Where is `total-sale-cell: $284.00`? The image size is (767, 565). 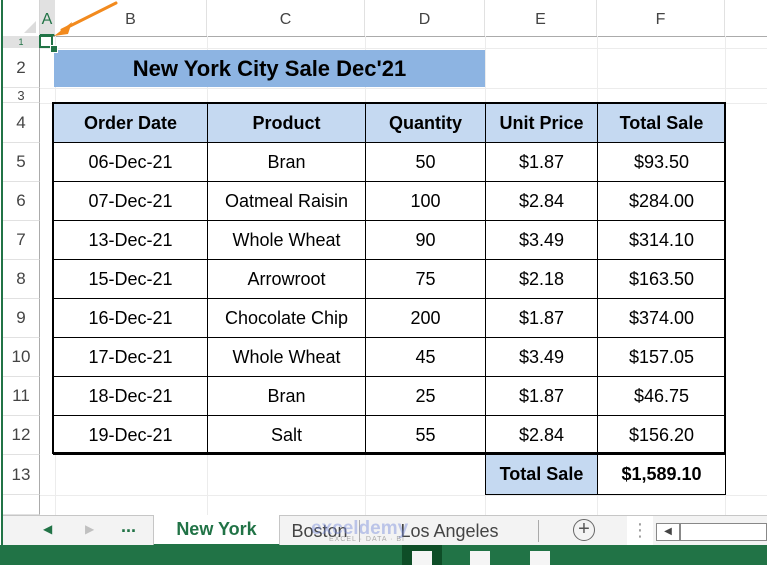
total-sale-cell: $284.00 is located at coordinates (661, 201).